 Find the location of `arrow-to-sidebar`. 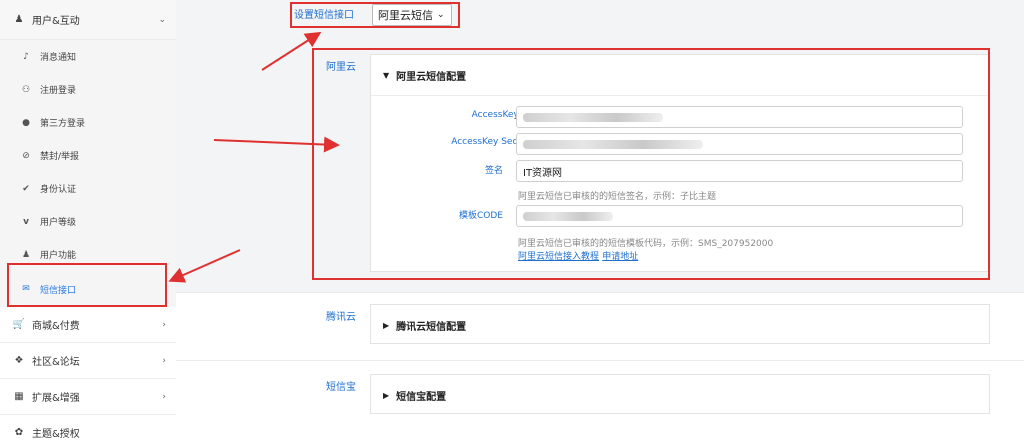

arrow-to-sidebar is located at coordinates (204, 266).